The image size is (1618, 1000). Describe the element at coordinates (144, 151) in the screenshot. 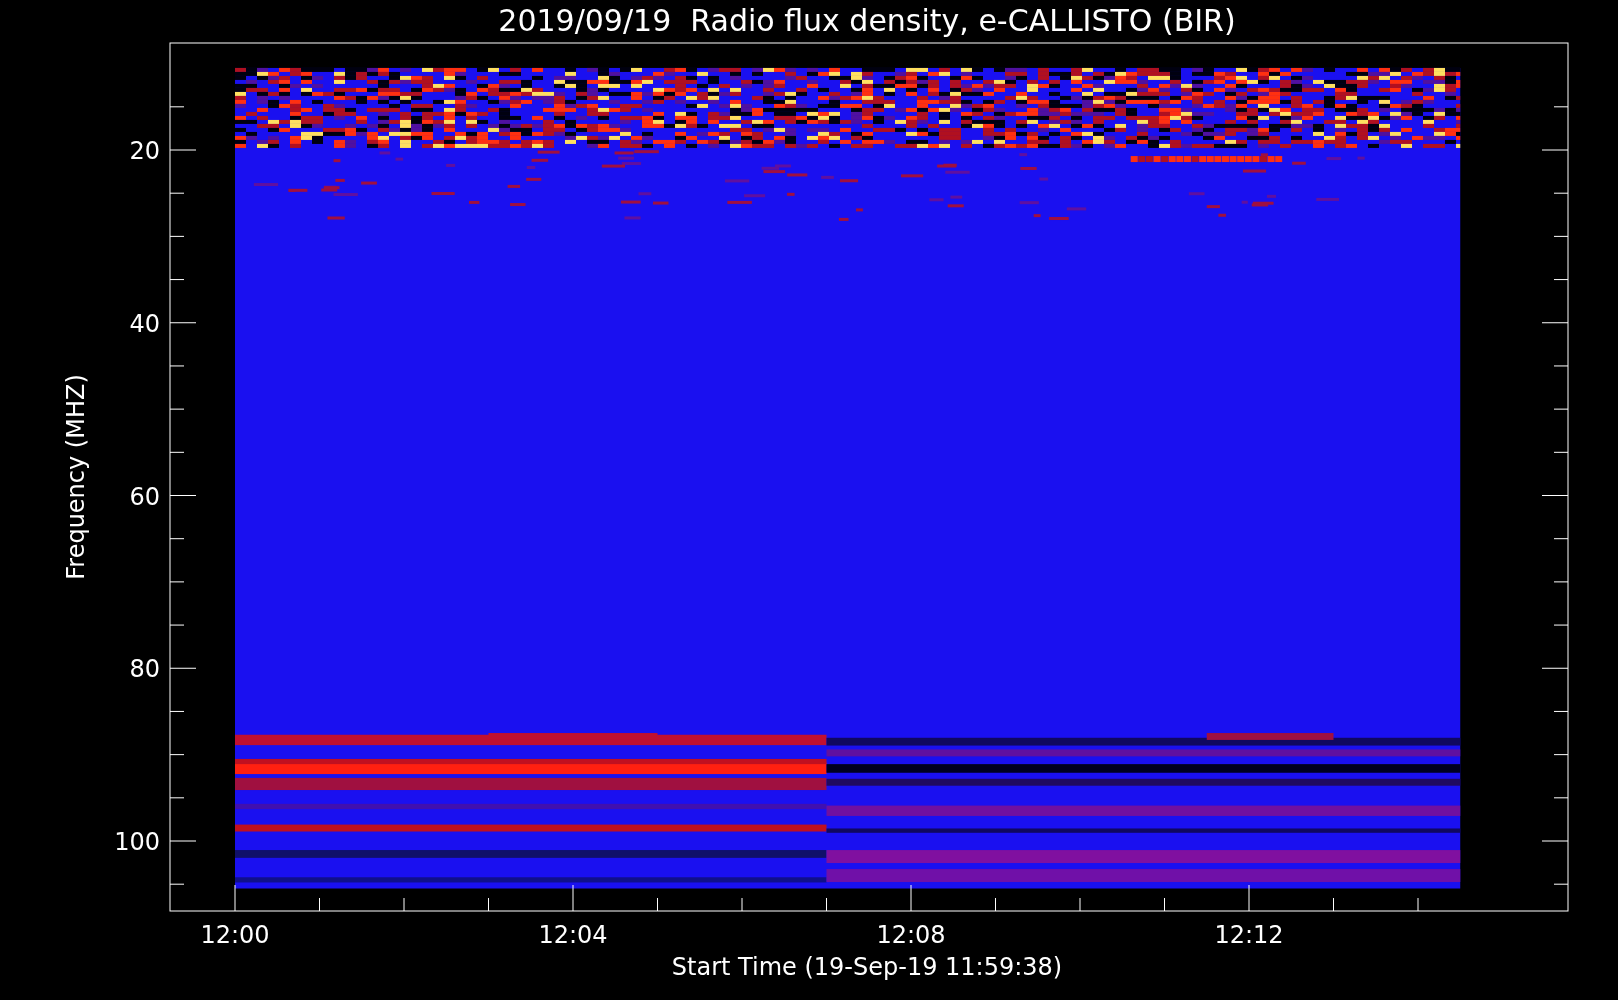

I see `y-tick-label: 20` at that location.